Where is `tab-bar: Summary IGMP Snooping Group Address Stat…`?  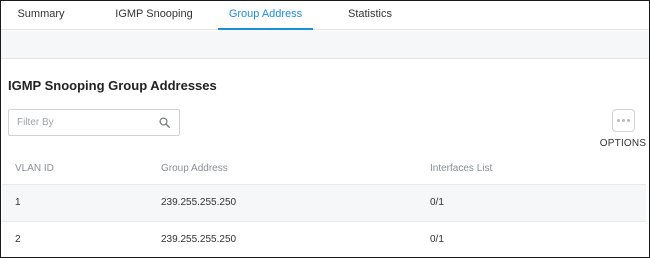 tab-bar: Summary IGMP Snooping Group Address Stat… is located at coordinates (325, 15).